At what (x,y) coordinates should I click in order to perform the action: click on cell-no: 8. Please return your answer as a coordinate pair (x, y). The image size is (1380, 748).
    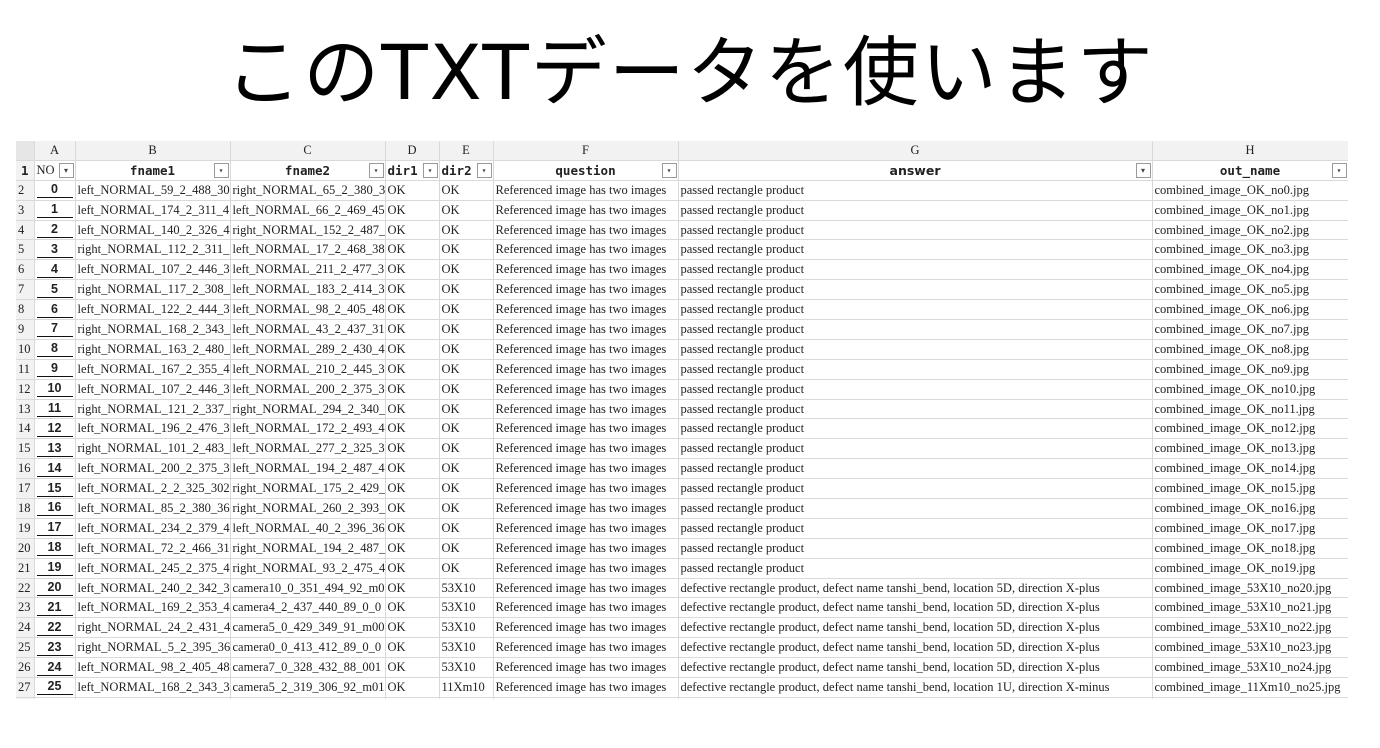
    Looking at the image, I should click on (55, 349).